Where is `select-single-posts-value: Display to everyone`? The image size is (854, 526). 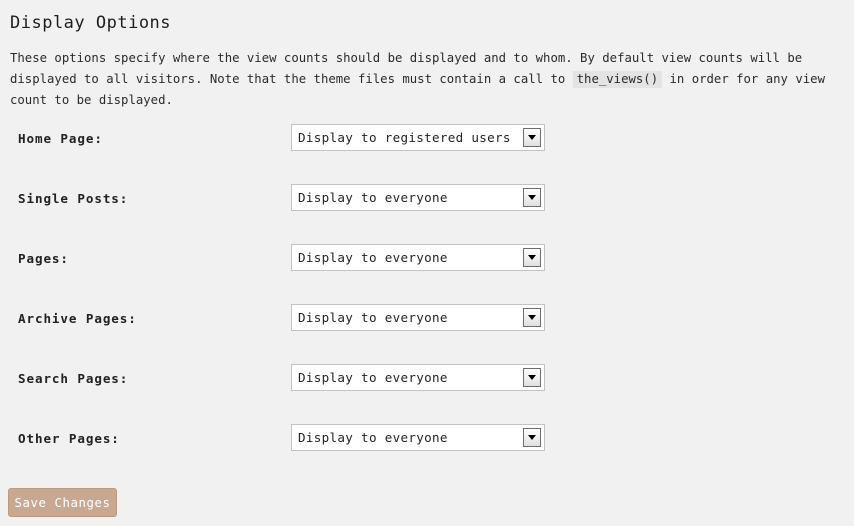
select-single-posts-value: Display to everyone is located at coordinates (373, 197).